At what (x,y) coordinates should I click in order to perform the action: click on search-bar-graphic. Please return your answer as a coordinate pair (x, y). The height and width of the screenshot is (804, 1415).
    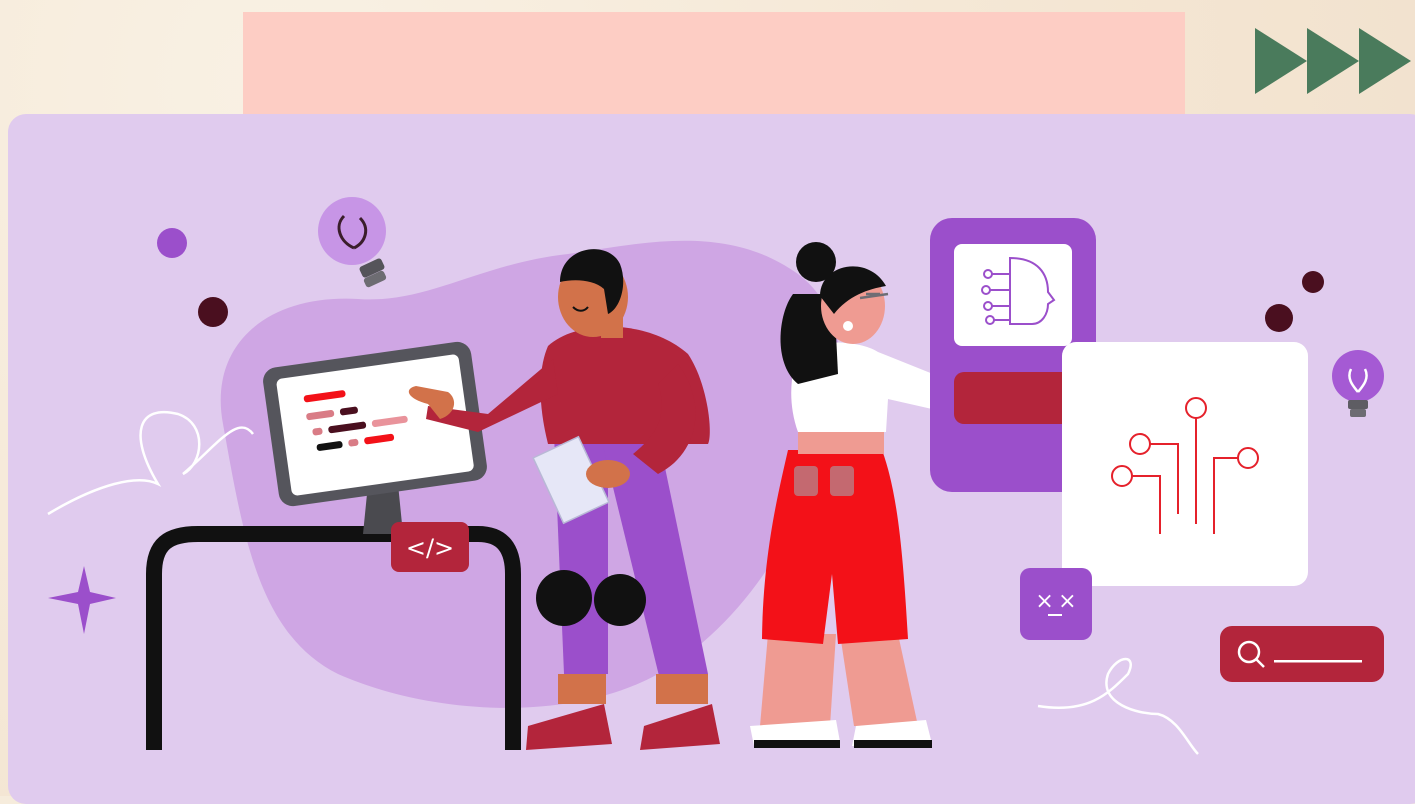
    Looking at the image, I should click on (1302, 654).